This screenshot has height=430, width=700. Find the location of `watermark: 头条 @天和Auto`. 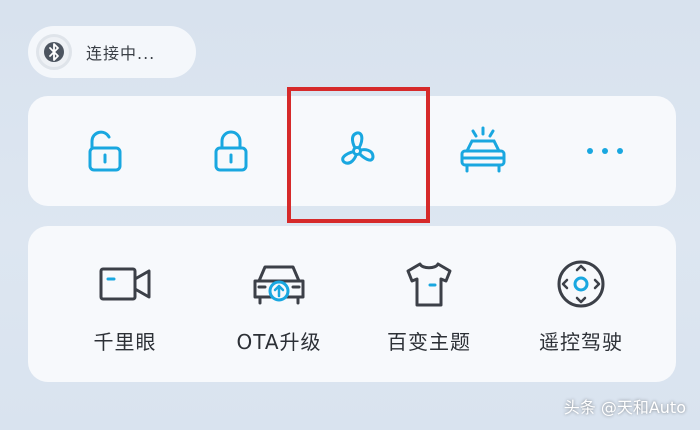

watermark: 头条 @天和Auto is located at coordinates (624, 407).